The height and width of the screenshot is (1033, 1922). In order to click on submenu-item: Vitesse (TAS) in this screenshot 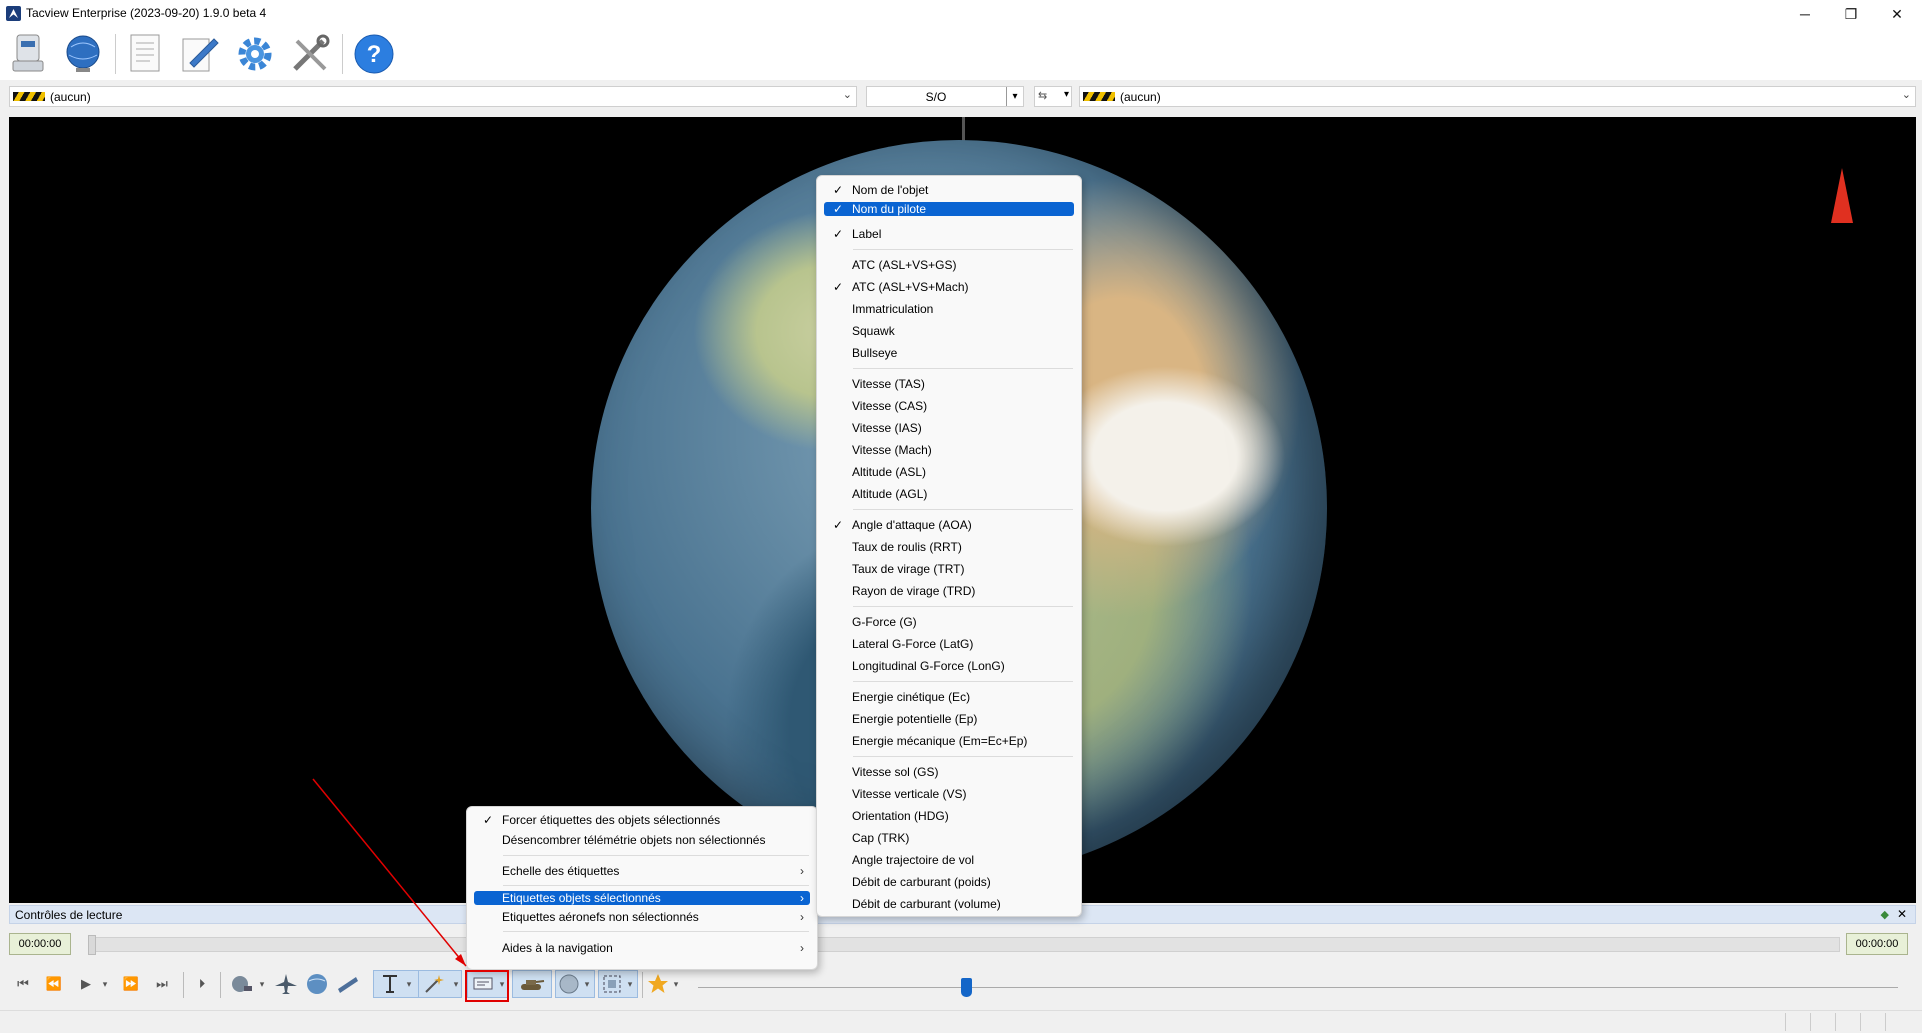, I will do `click(949, 384)`.